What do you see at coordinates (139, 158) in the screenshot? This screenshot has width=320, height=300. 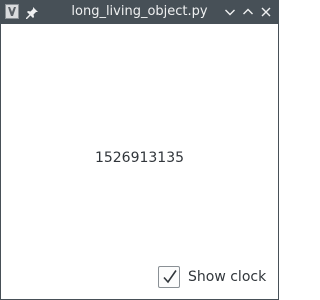 I see `clock-value: 1526913135` at bounding box center [139, 158].